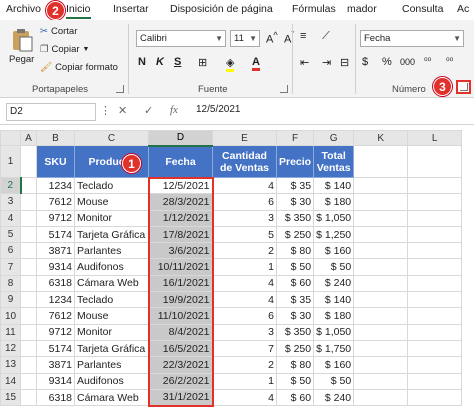 The height and width of the screenshot is (407, 474). I want to click on font-name-select: Calibri ▼, so click(181, 38).